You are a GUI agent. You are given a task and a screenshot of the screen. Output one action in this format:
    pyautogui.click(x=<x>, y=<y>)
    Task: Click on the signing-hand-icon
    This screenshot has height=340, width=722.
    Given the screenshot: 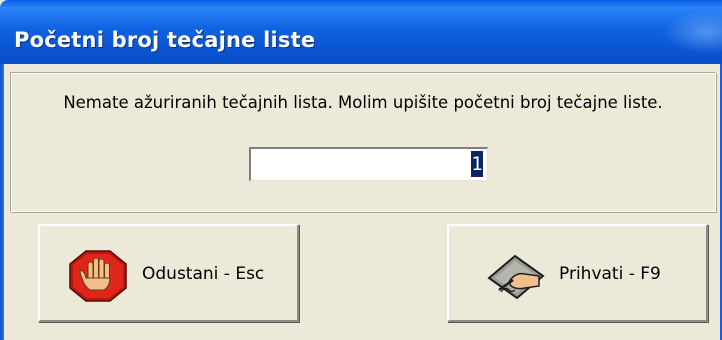 What is the action you would take?
    pyautogui.click(x=517, y=278)
    